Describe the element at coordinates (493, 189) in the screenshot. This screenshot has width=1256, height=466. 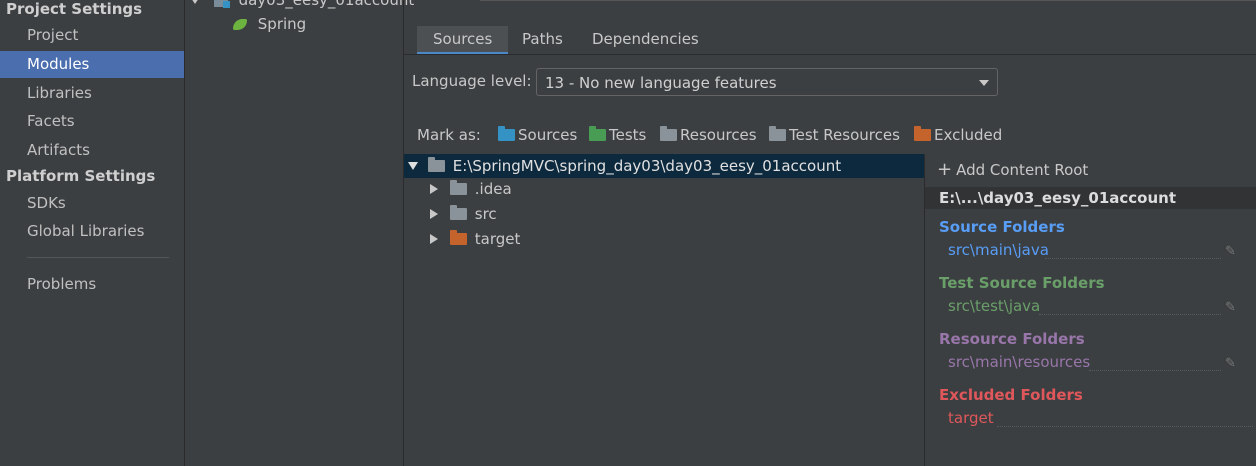
I see `tree-item-label: .idea` at that location.